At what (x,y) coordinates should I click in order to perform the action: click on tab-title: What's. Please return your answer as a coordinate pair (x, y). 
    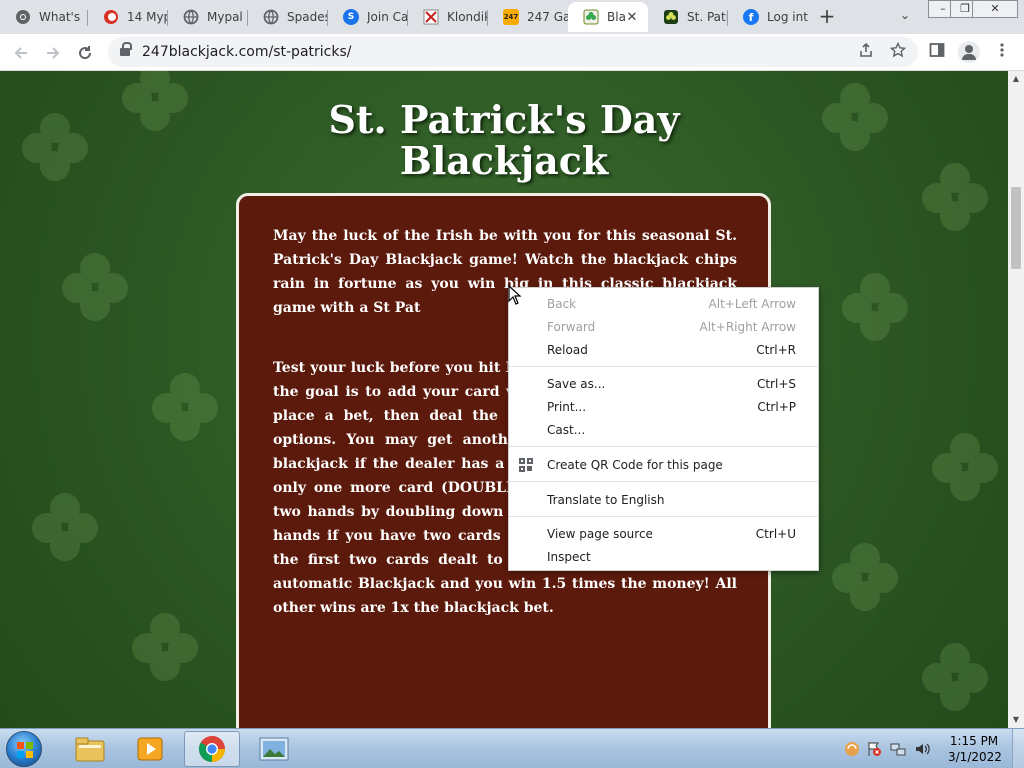
    Looking at the image, I should click on (60, 17).